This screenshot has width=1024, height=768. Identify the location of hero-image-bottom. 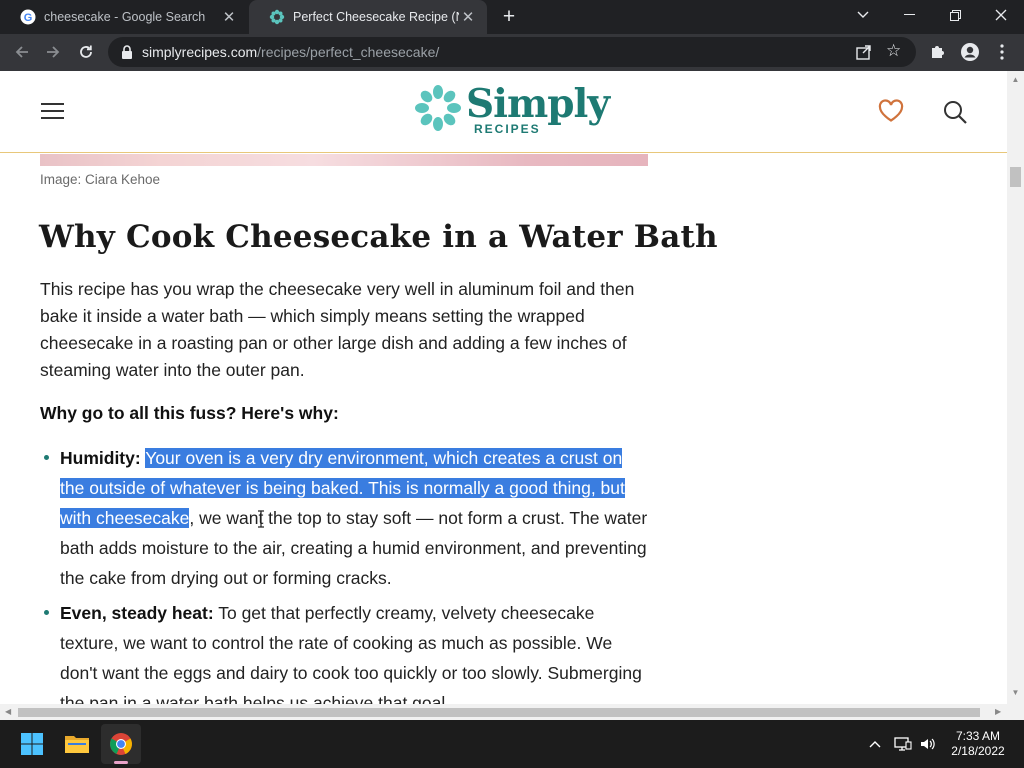
(344, 160).